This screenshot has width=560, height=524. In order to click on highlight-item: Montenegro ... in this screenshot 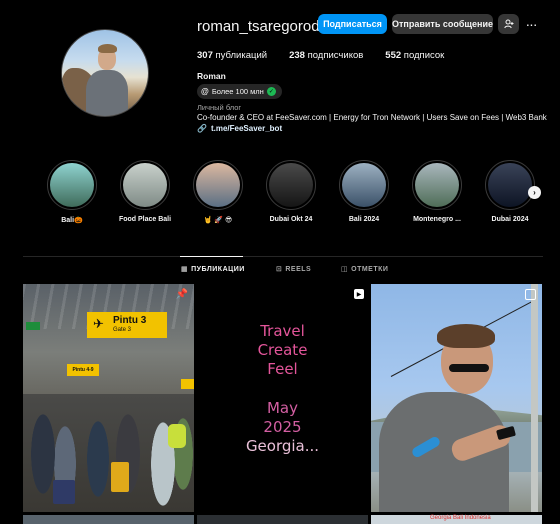, I will do `click(437, 191)`.